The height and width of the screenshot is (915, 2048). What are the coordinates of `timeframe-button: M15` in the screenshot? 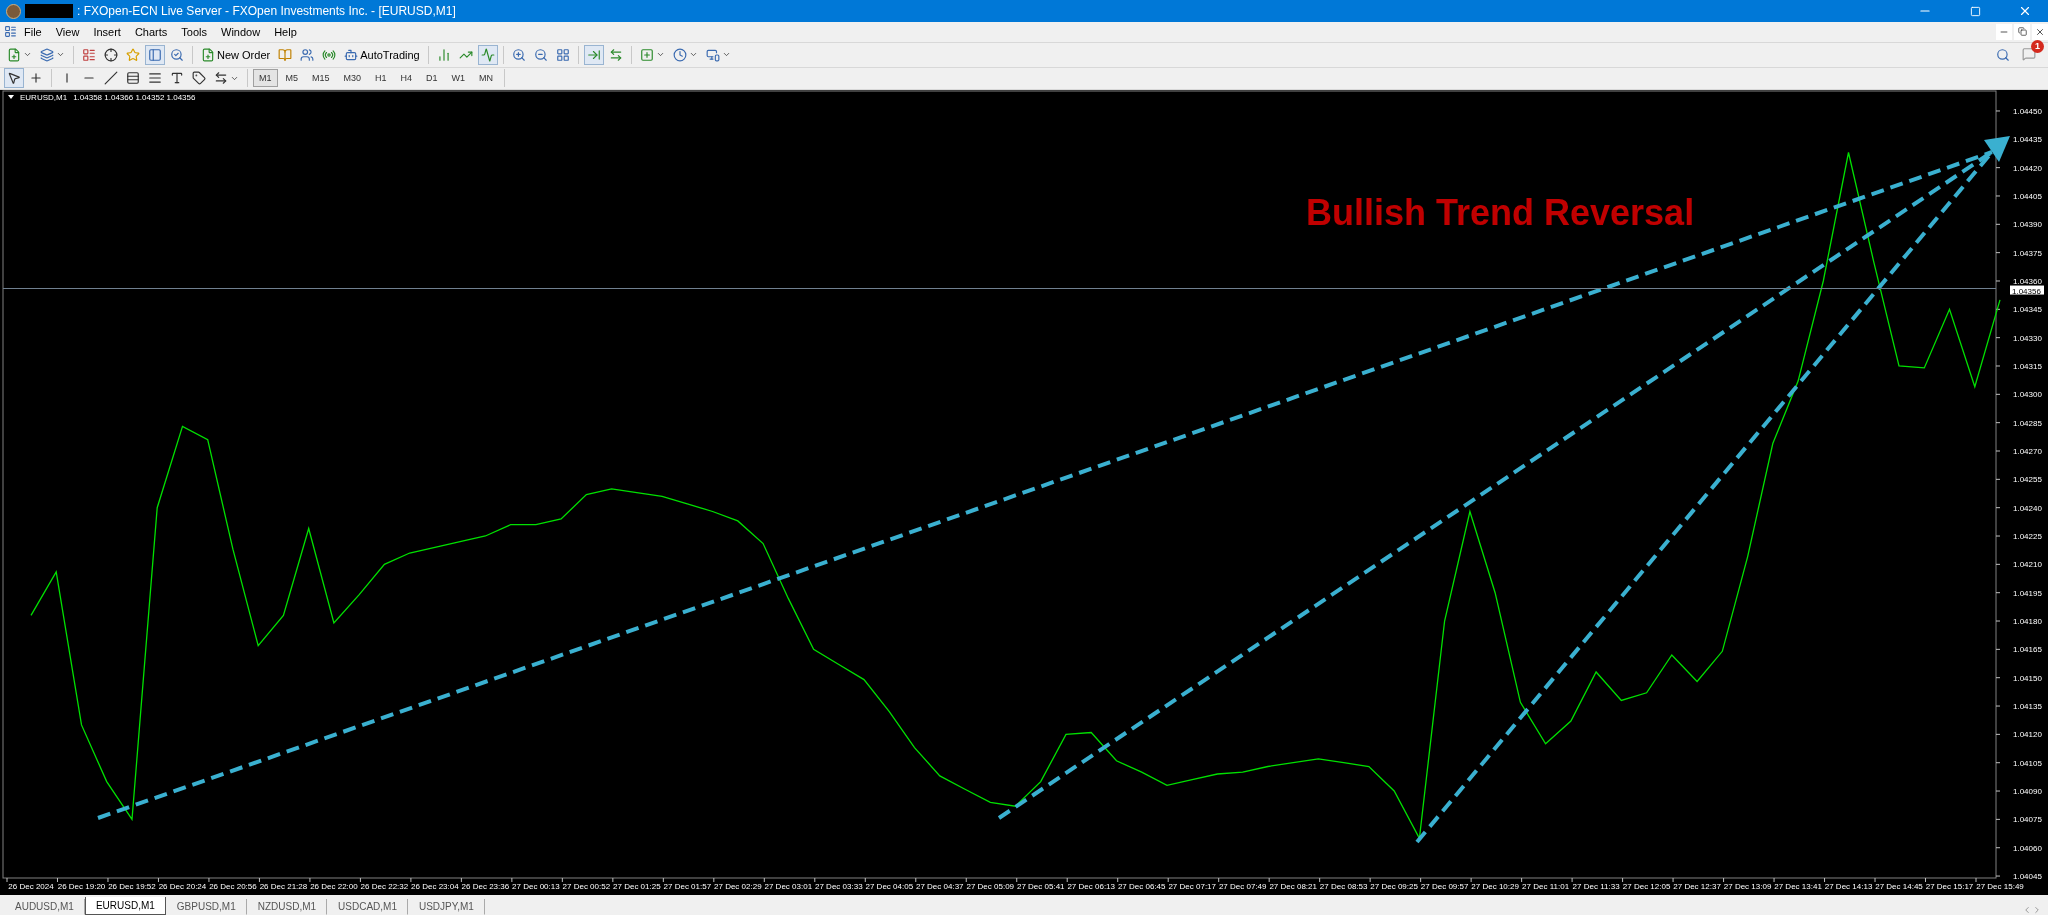 It's located at (321, 78).